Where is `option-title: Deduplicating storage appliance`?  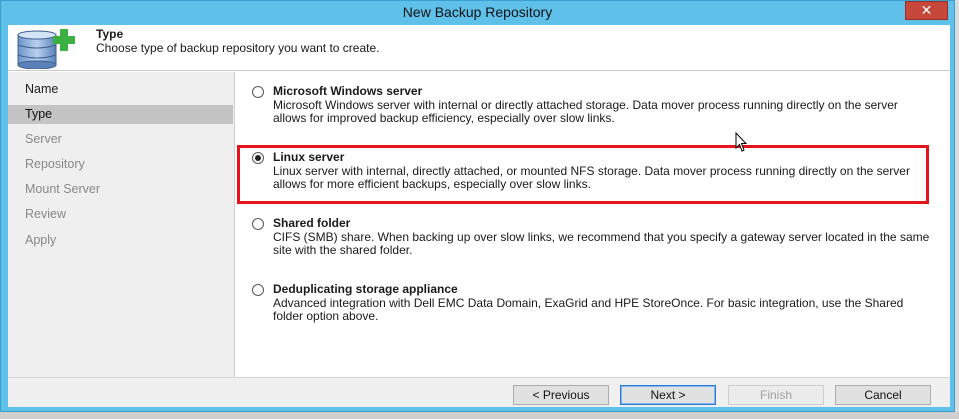 option-title: Deduplicating storage appliance is located at coordinates (365, 289).